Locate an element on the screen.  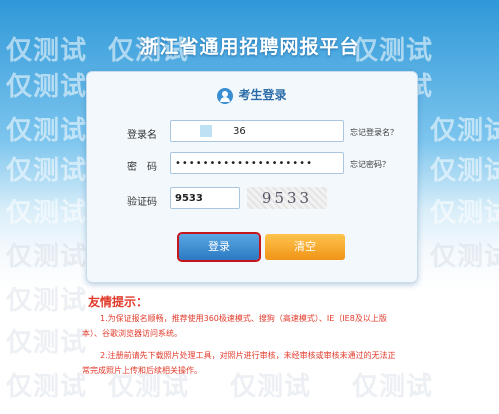
password-row: 密 码 •••••••••••••••••••• 忘记密码？ is located at coordinates (252, 165).